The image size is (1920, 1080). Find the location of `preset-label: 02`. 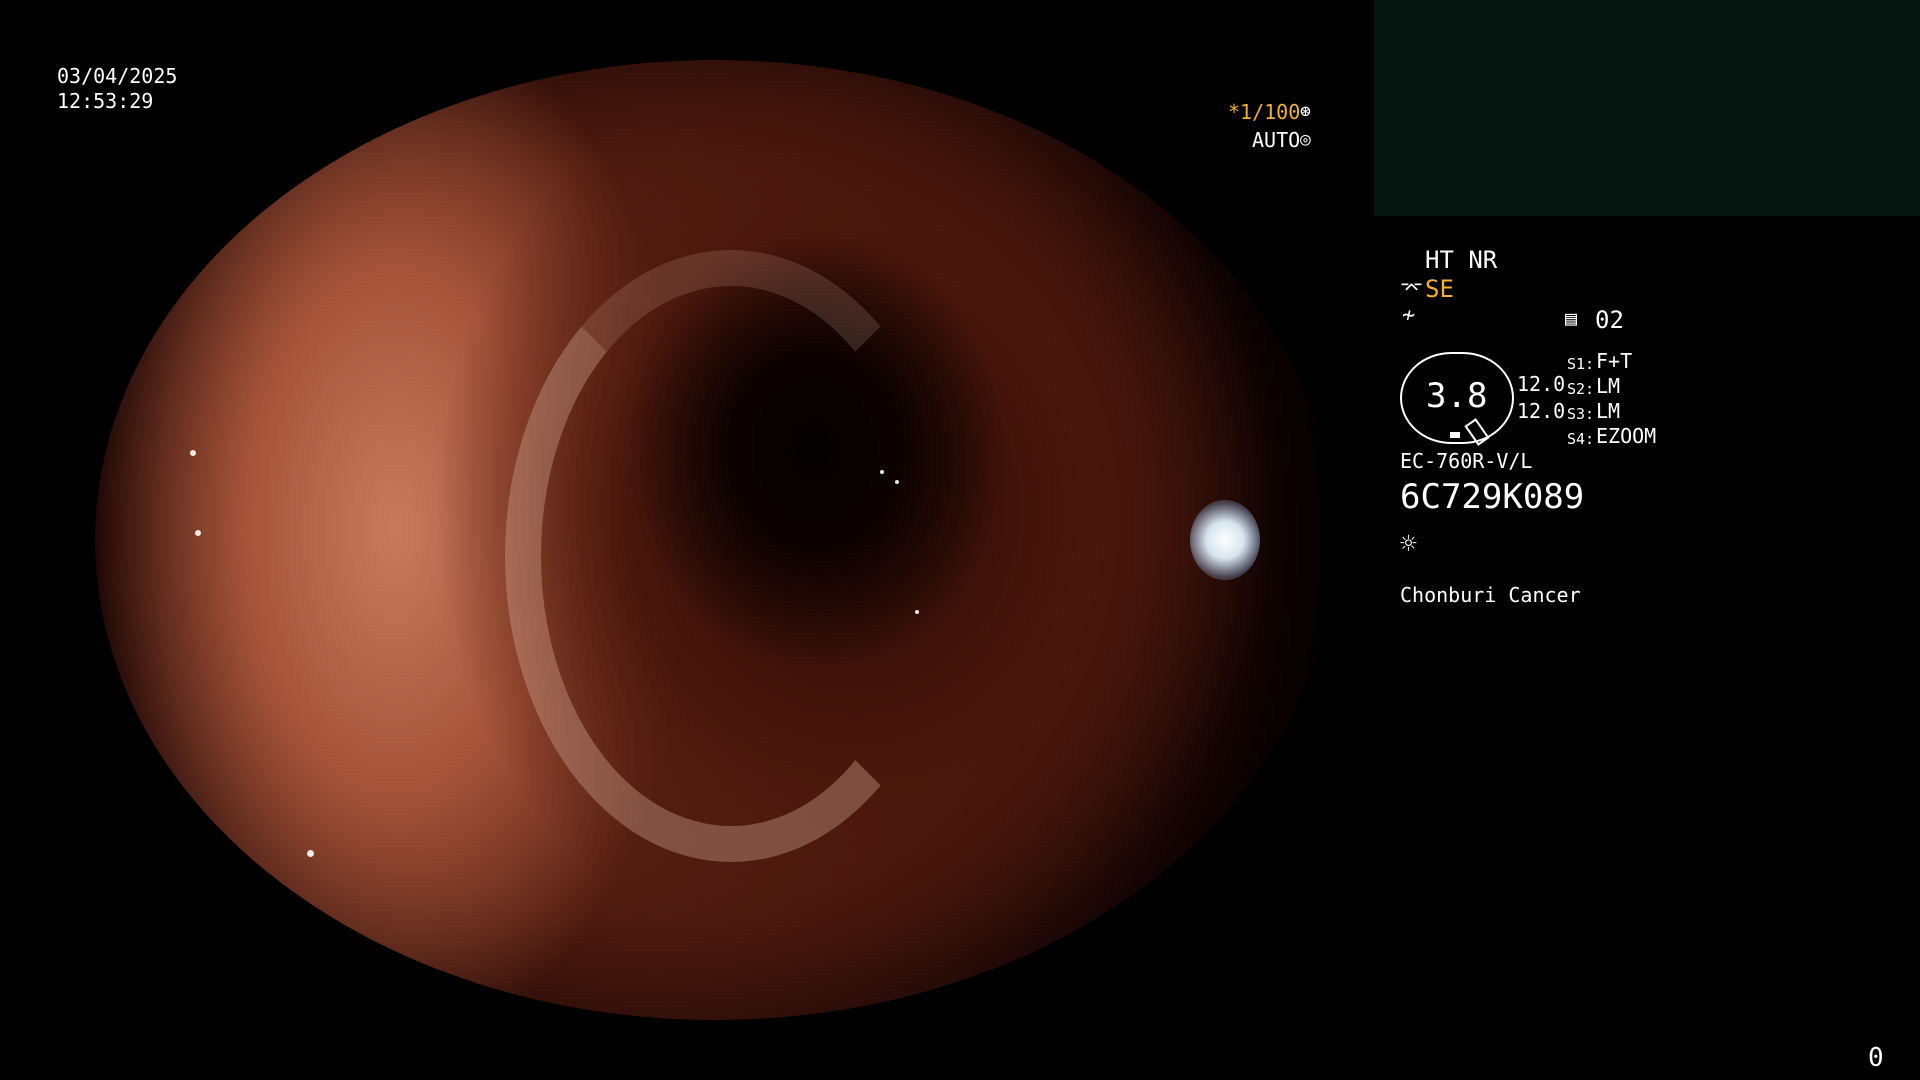

preset-label: 02 is located at coordinates (1609, 320).